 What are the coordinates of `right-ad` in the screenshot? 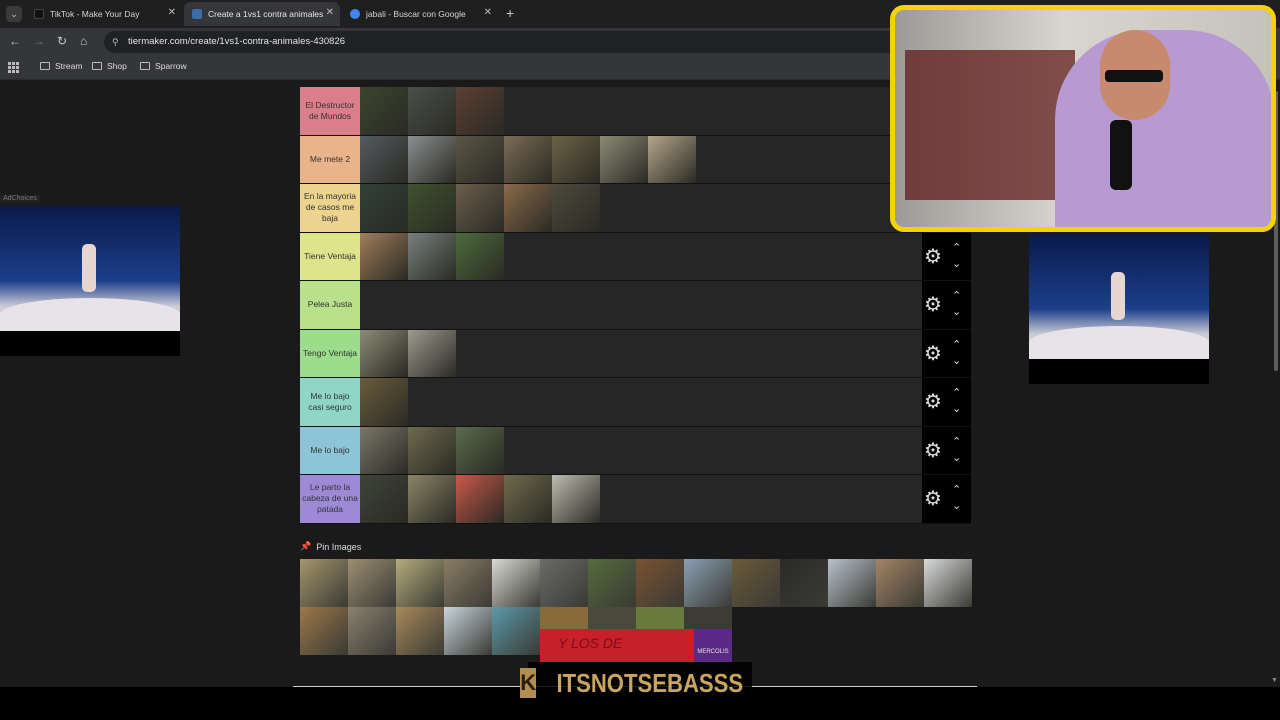 It's located at (1119, 309).